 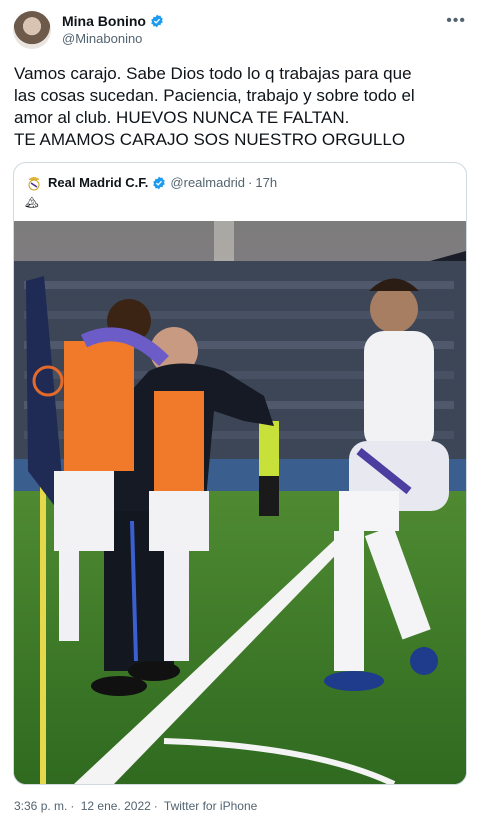 I want to click on author-handle: @Minabonino, so click(x=102, y=38).